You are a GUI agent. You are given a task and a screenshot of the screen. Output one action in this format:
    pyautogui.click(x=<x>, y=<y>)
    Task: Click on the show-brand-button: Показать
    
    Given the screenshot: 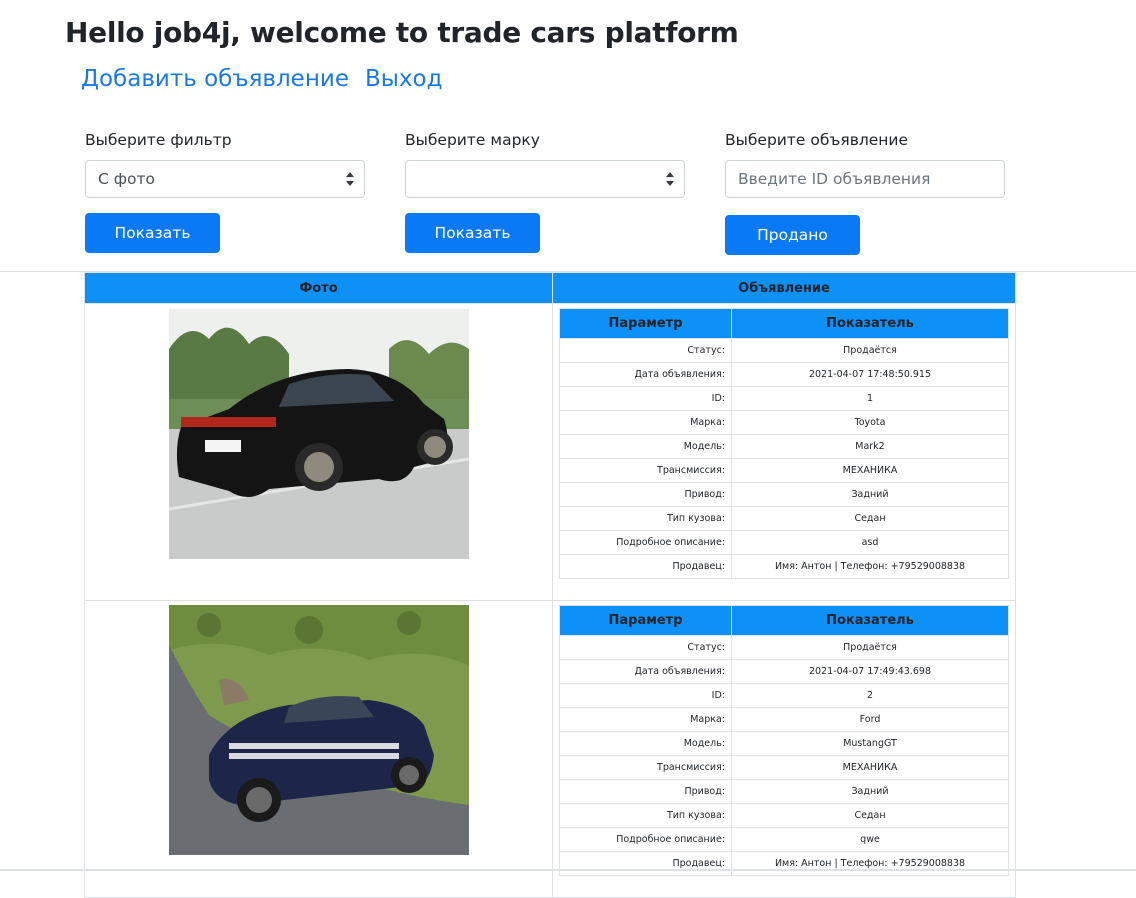 What is the action you would take?
    pyautogui.click(x=472, y=233)
    